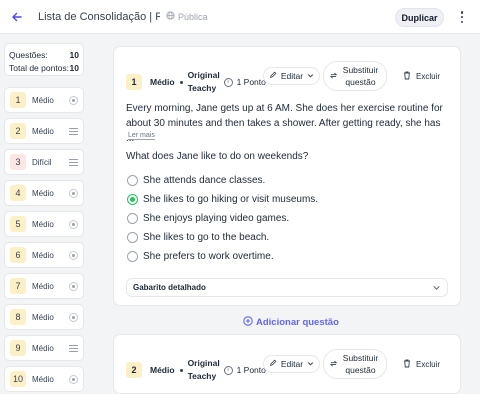 This screenshot has height=394, width=480. I want to click on sidebar-question-item: 5 Médio, so click(44, 224).